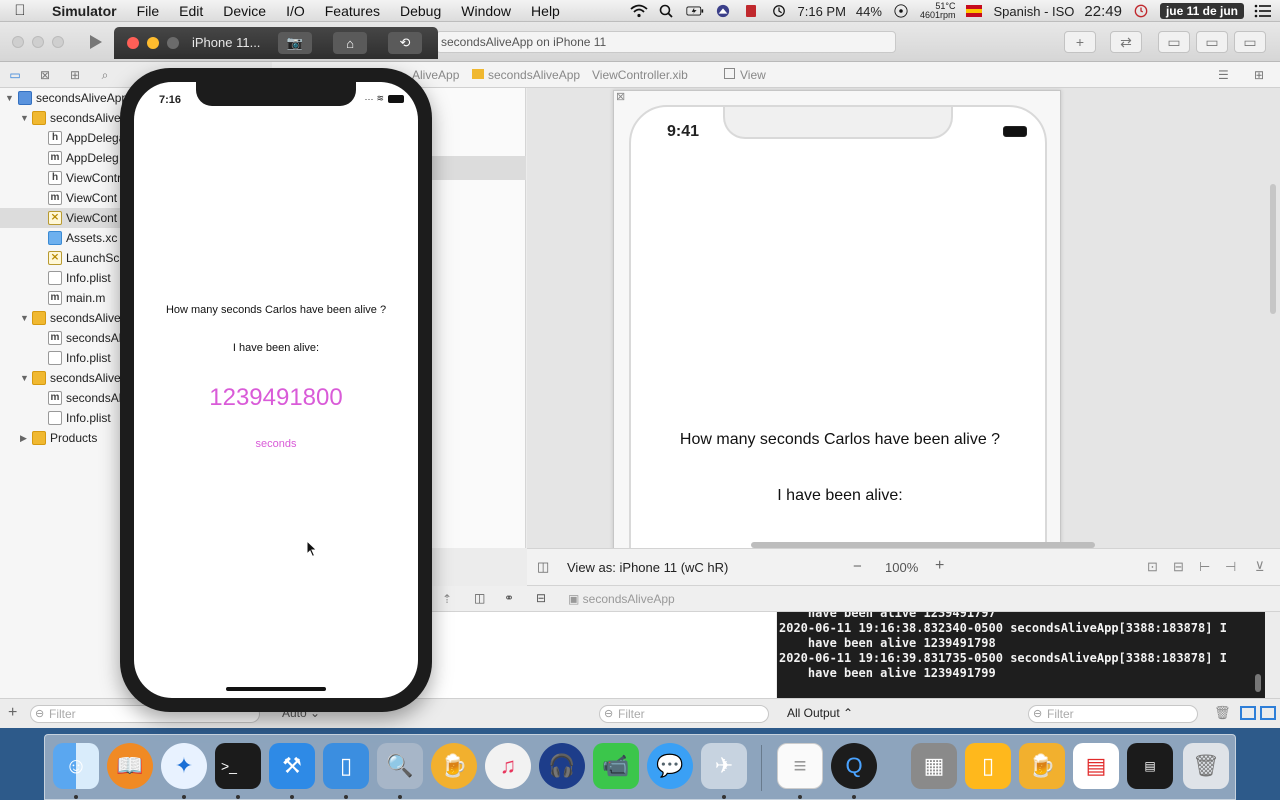  I want to click on photo-icon: ▦, so click(934, 766).